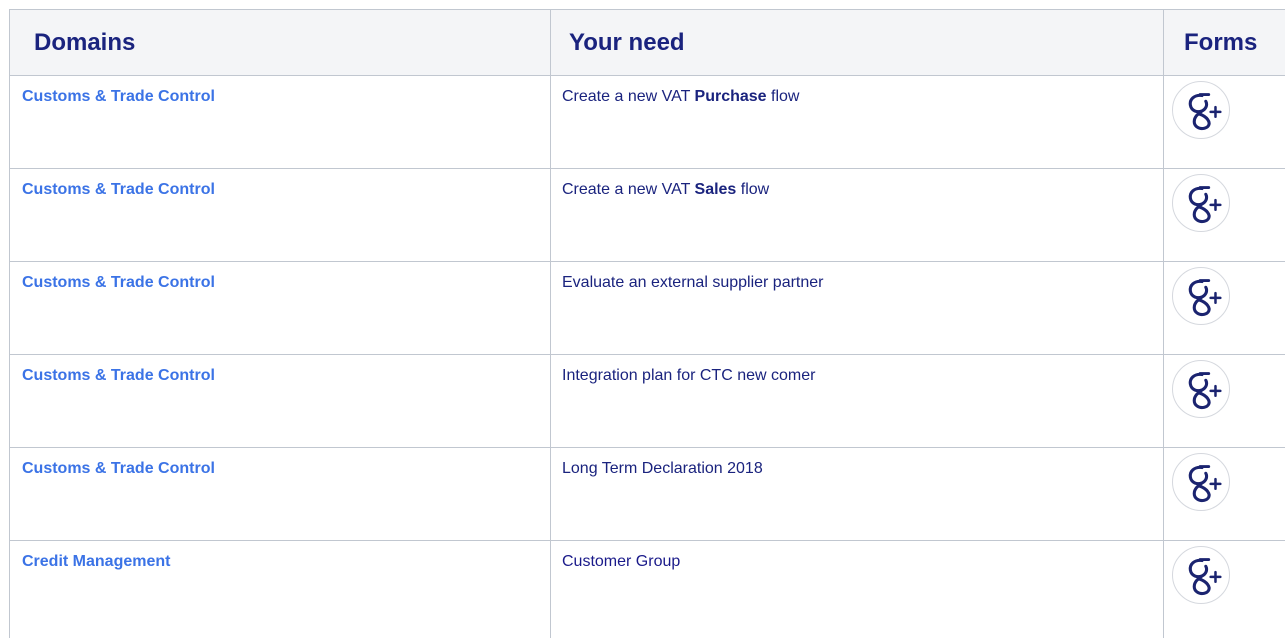  Describe the element at coordinates (280, 589) in the screenshot. I see `domain-cell: Credit Management` at that location.